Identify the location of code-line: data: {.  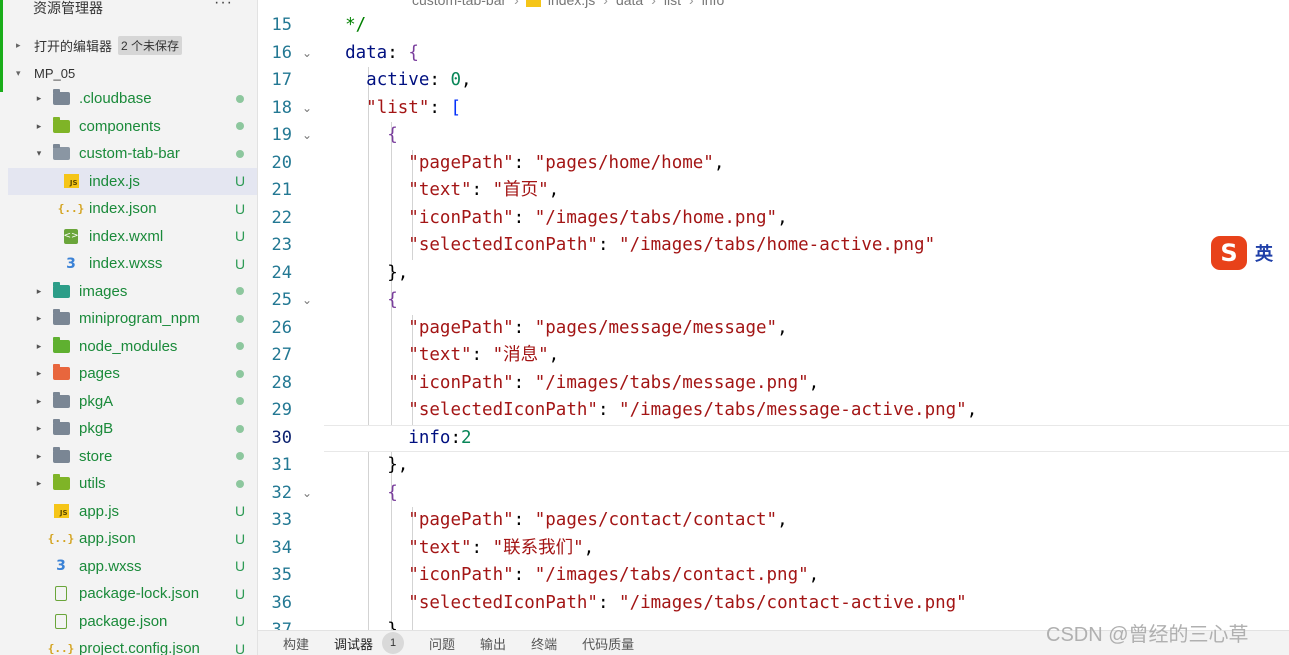
(371, 54).